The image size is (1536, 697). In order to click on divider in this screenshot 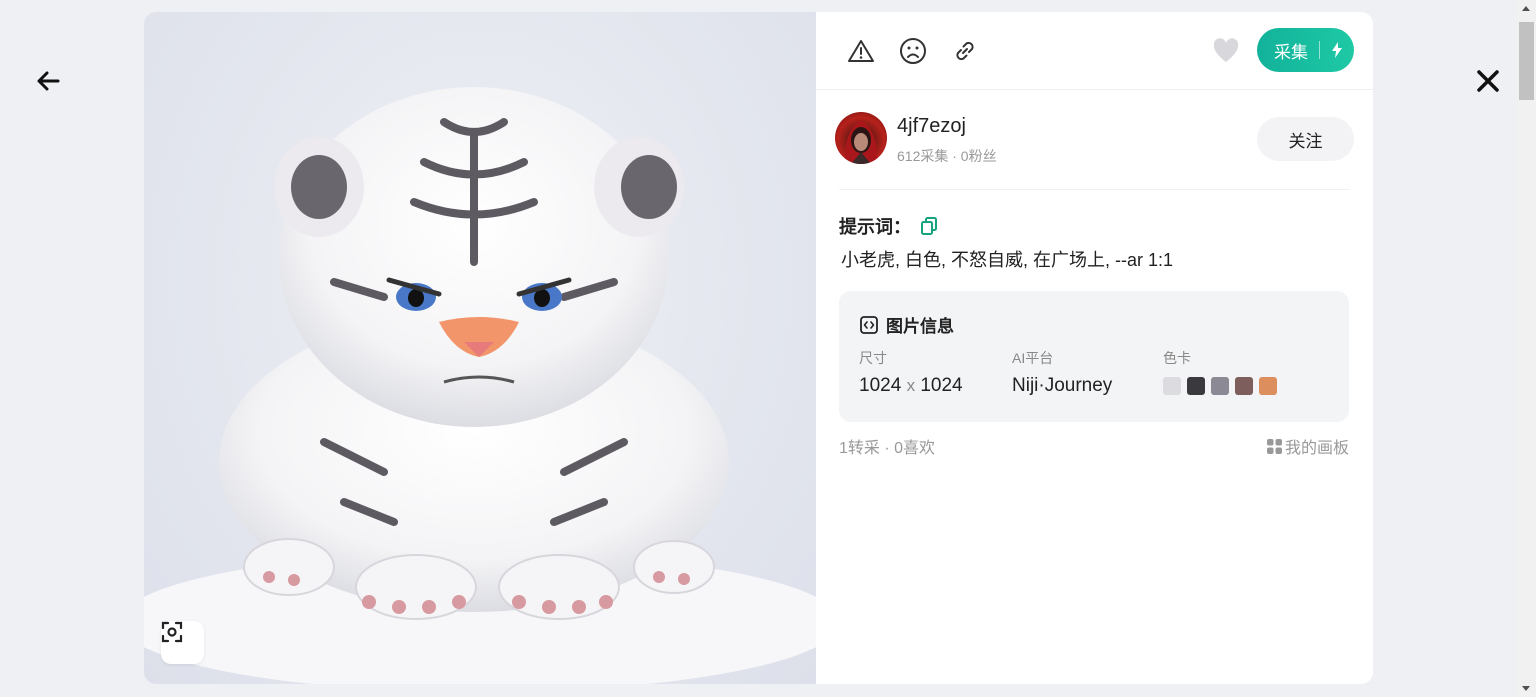, I will do `click(1094, 189)`.